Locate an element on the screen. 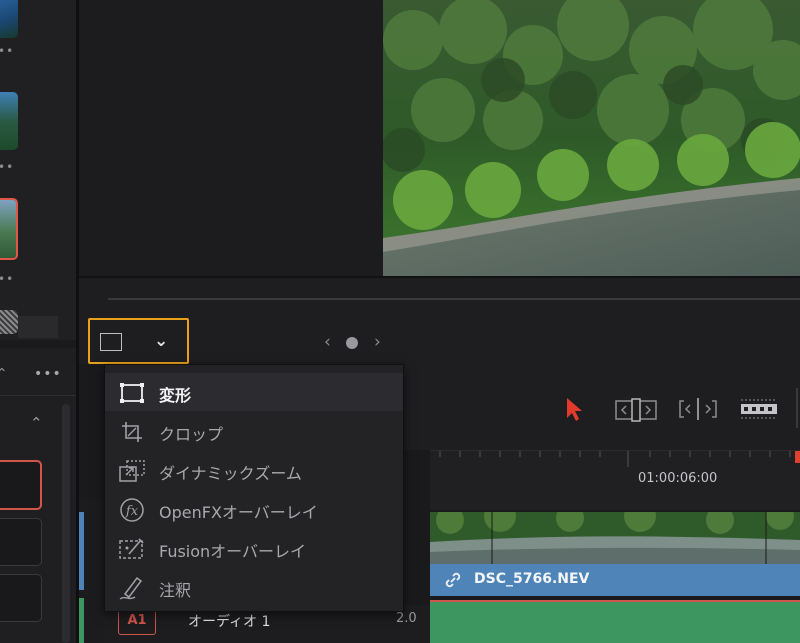  video-clip-thumbnails is located at coordinates (615, 538).